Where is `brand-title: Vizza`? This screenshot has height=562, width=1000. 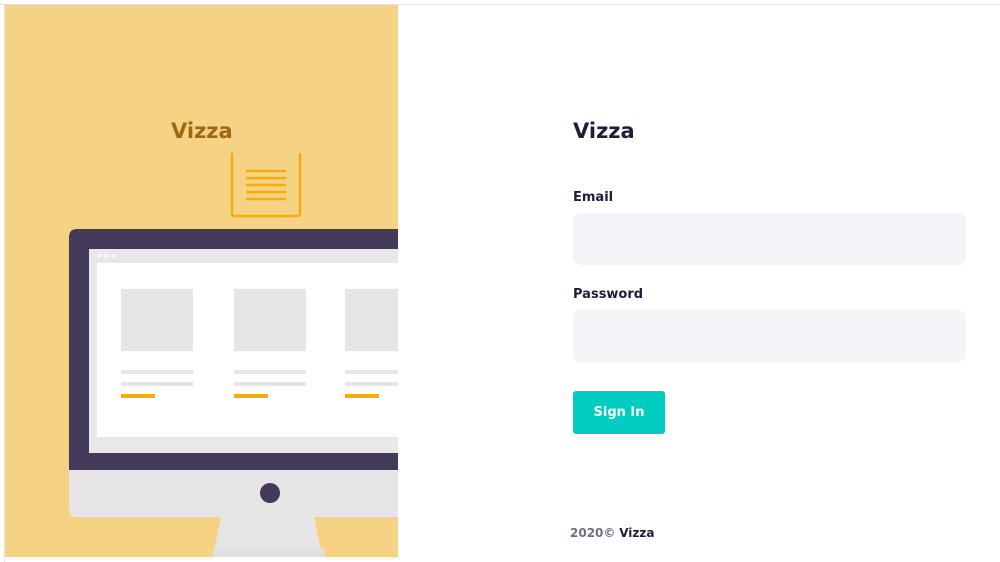 brand-title: Vizza is located at coordinates (604, 131).